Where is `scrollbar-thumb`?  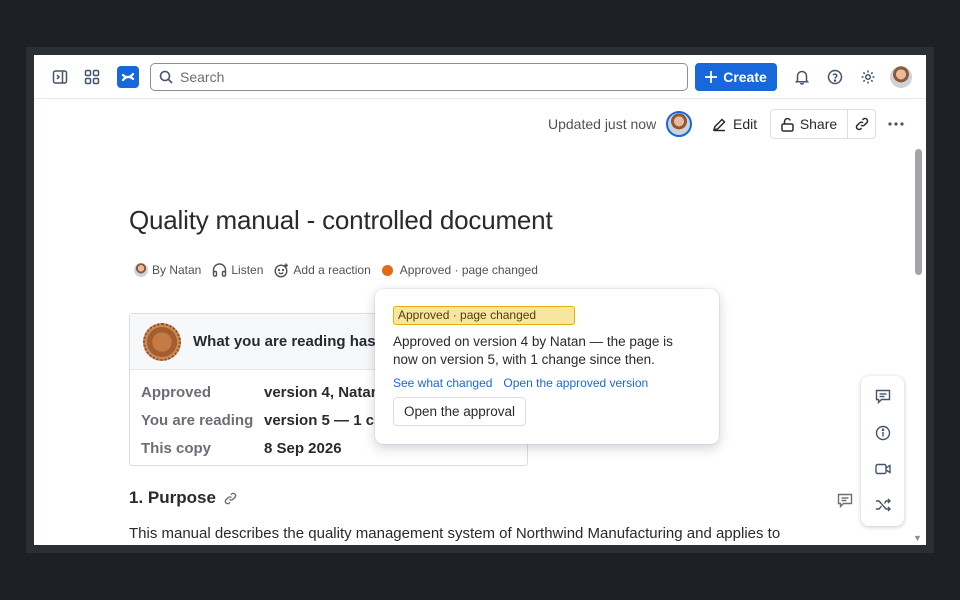
scrollbar-thumb is located at coordinates (918, 212).